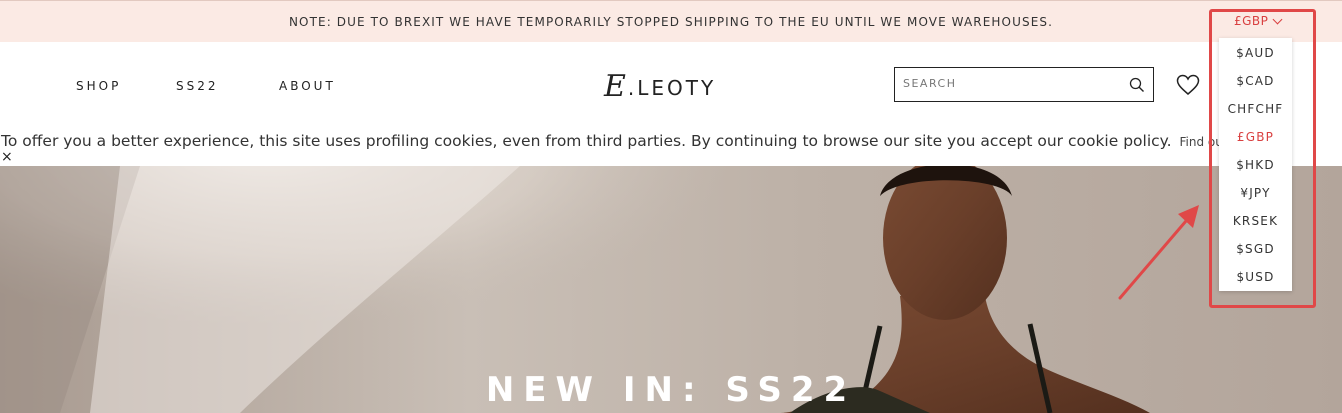 This screenshot has width=1342, height=413. Describe the element at coordinates (1255, 53) in the screenshot. I see `currency-option-aud: $AUD` at that location.